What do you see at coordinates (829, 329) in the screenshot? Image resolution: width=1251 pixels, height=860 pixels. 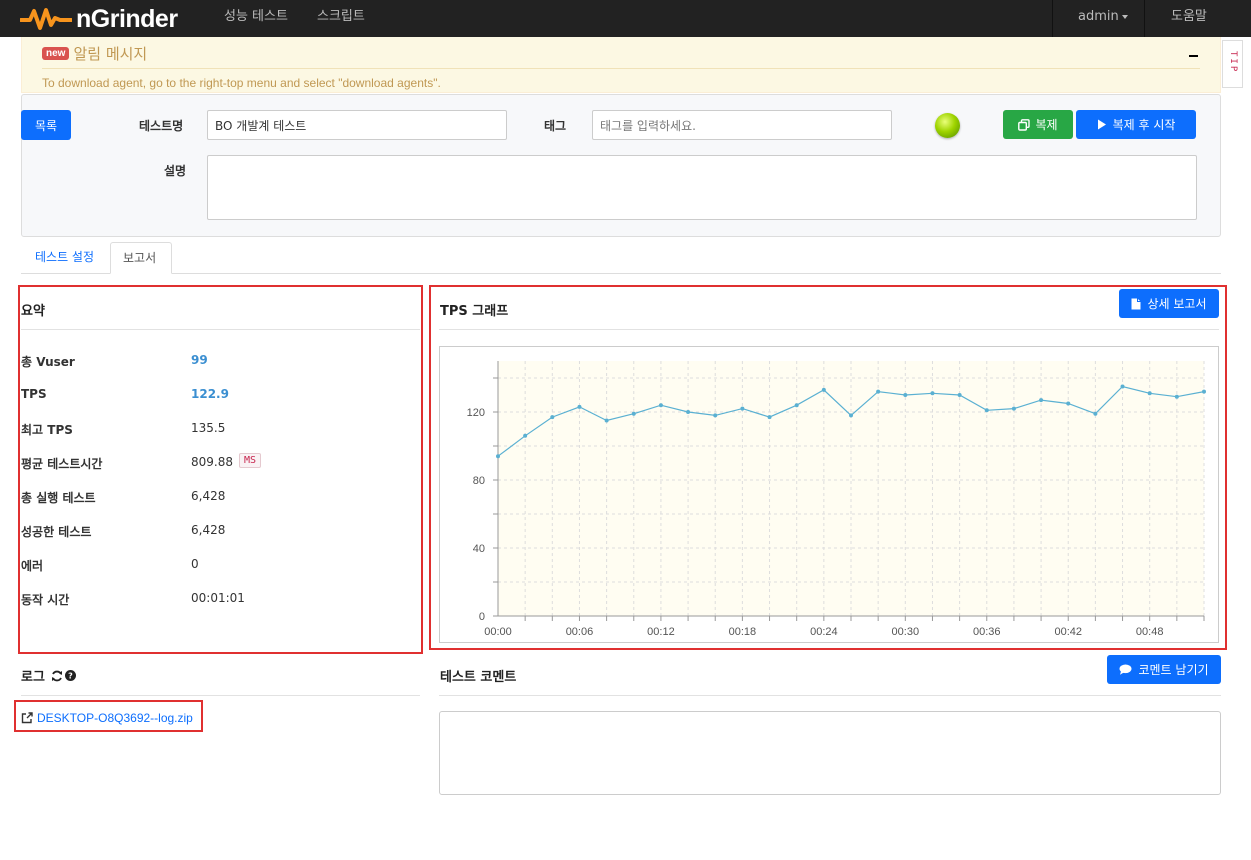 I see `tps-divider` at bounding box center [829, 329].